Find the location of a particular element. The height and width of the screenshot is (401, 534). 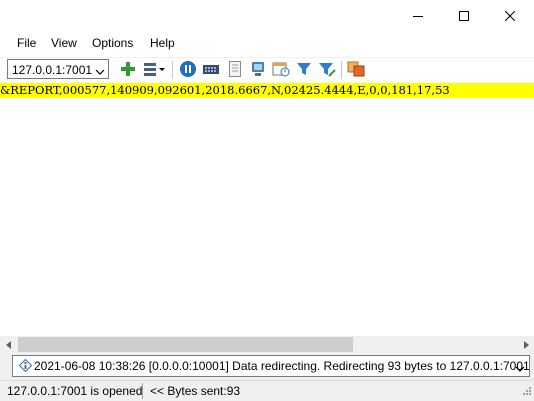

toolbar: 127.0.0.1:7001 is located at coordinates (267, 70).